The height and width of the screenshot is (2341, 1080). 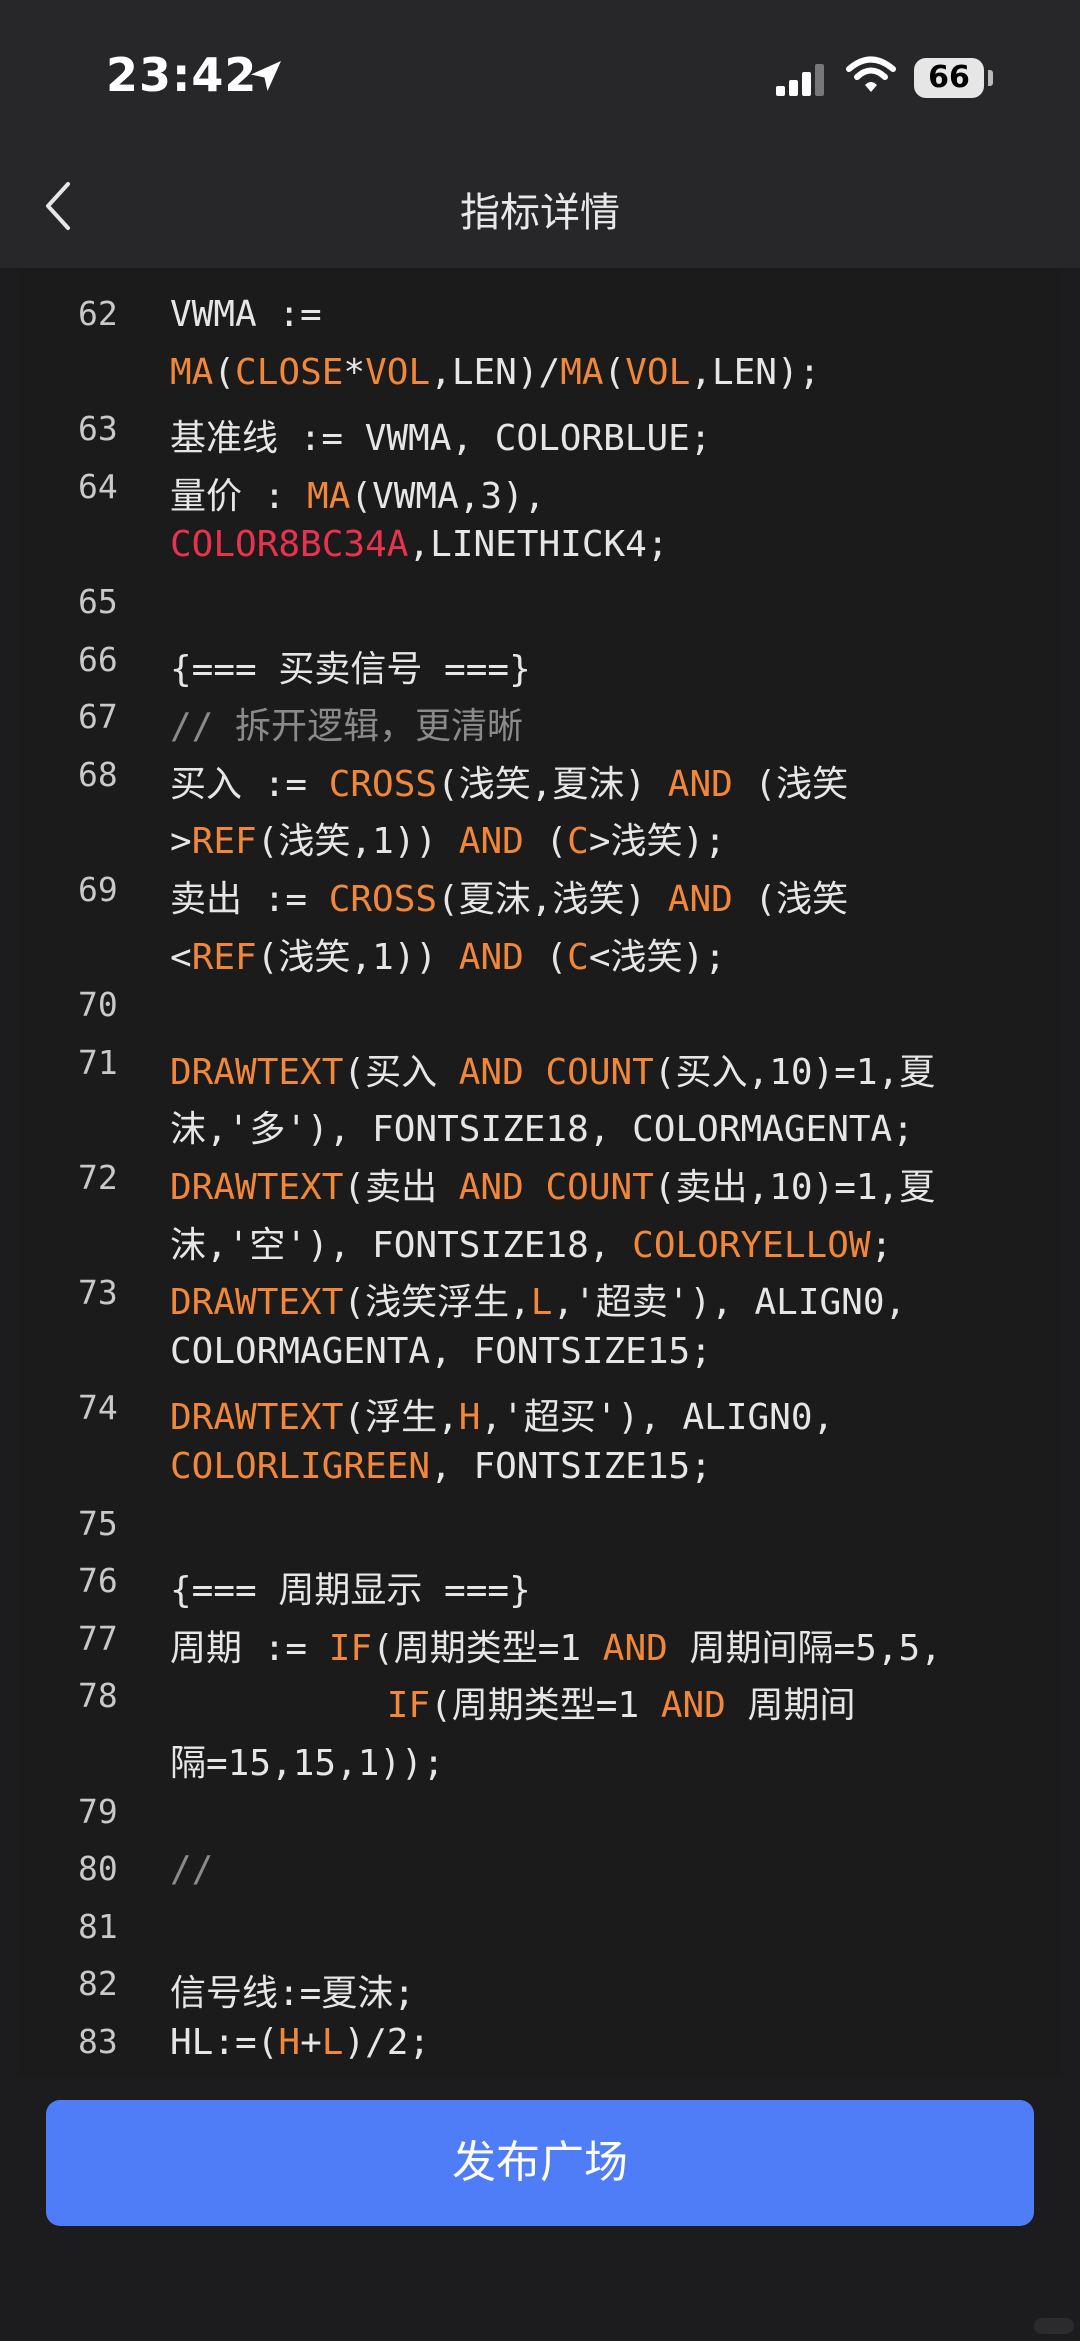 What do you see at coordinates (98, 313) in the screenshot?
I see `line-number: 62` at bounding box center [98, 313].